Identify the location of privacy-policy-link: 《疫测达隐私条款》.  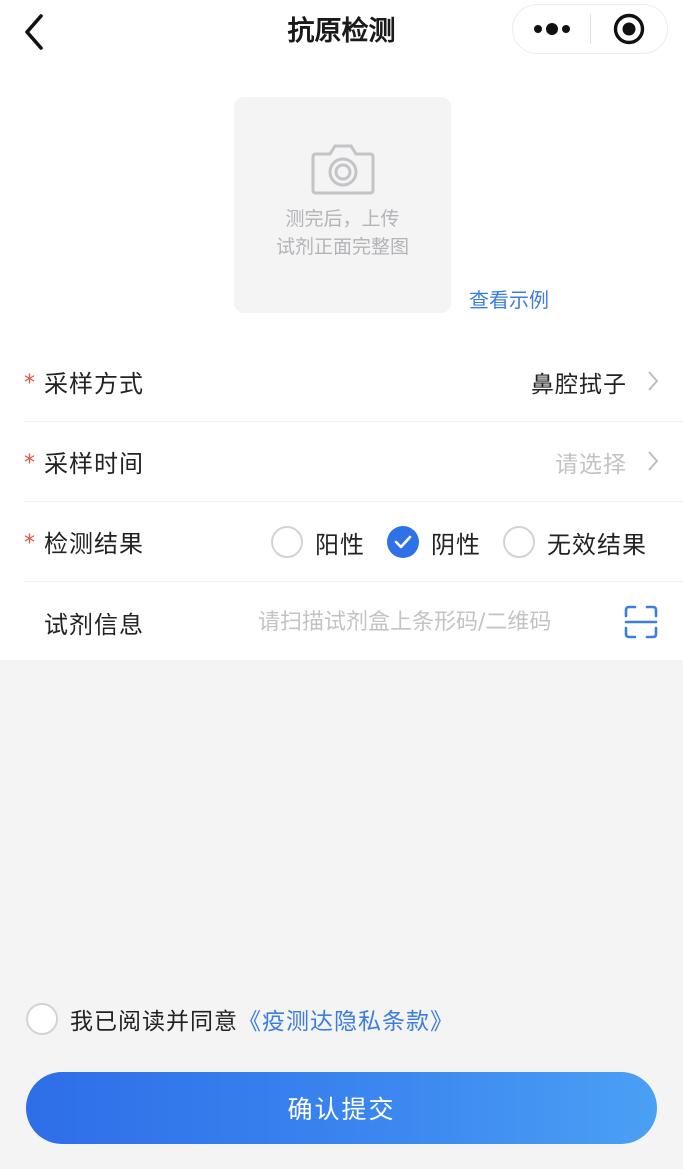
(346, 1019).